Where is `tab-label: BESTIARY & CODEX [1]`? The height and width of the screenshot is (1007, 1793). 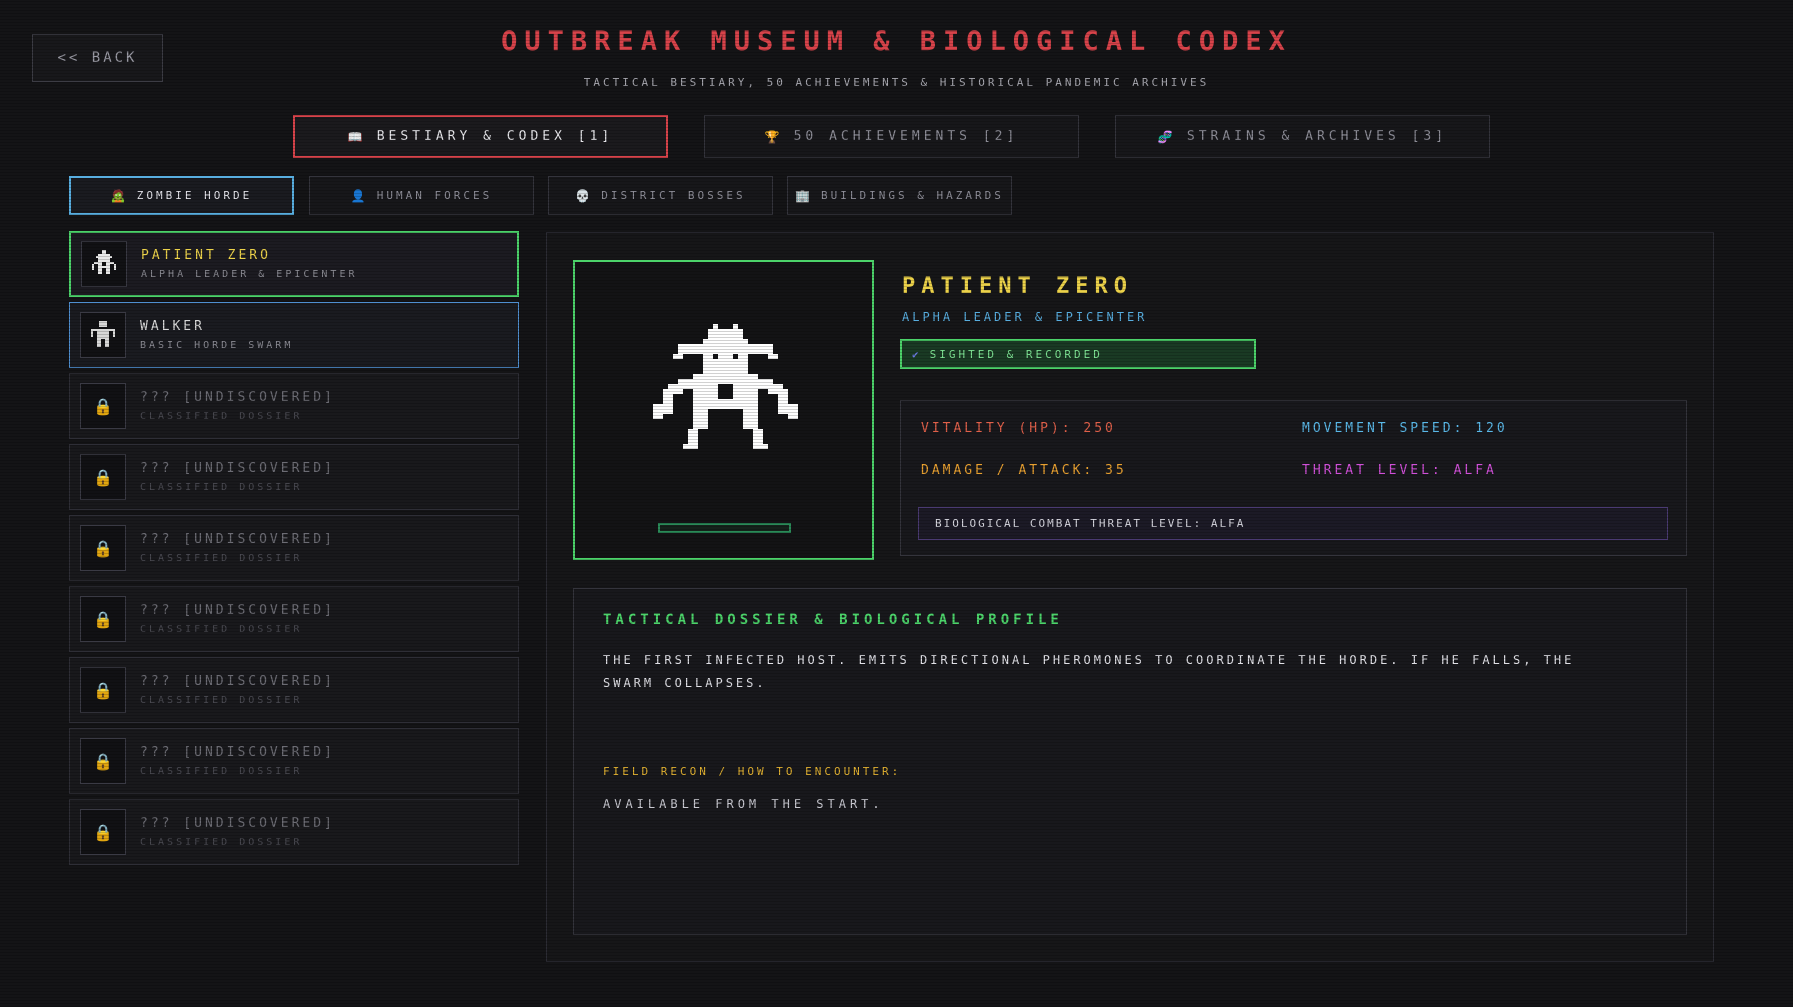 tab-label: BESTIARY & CODEX [1] is located at coordinates (495, 136).